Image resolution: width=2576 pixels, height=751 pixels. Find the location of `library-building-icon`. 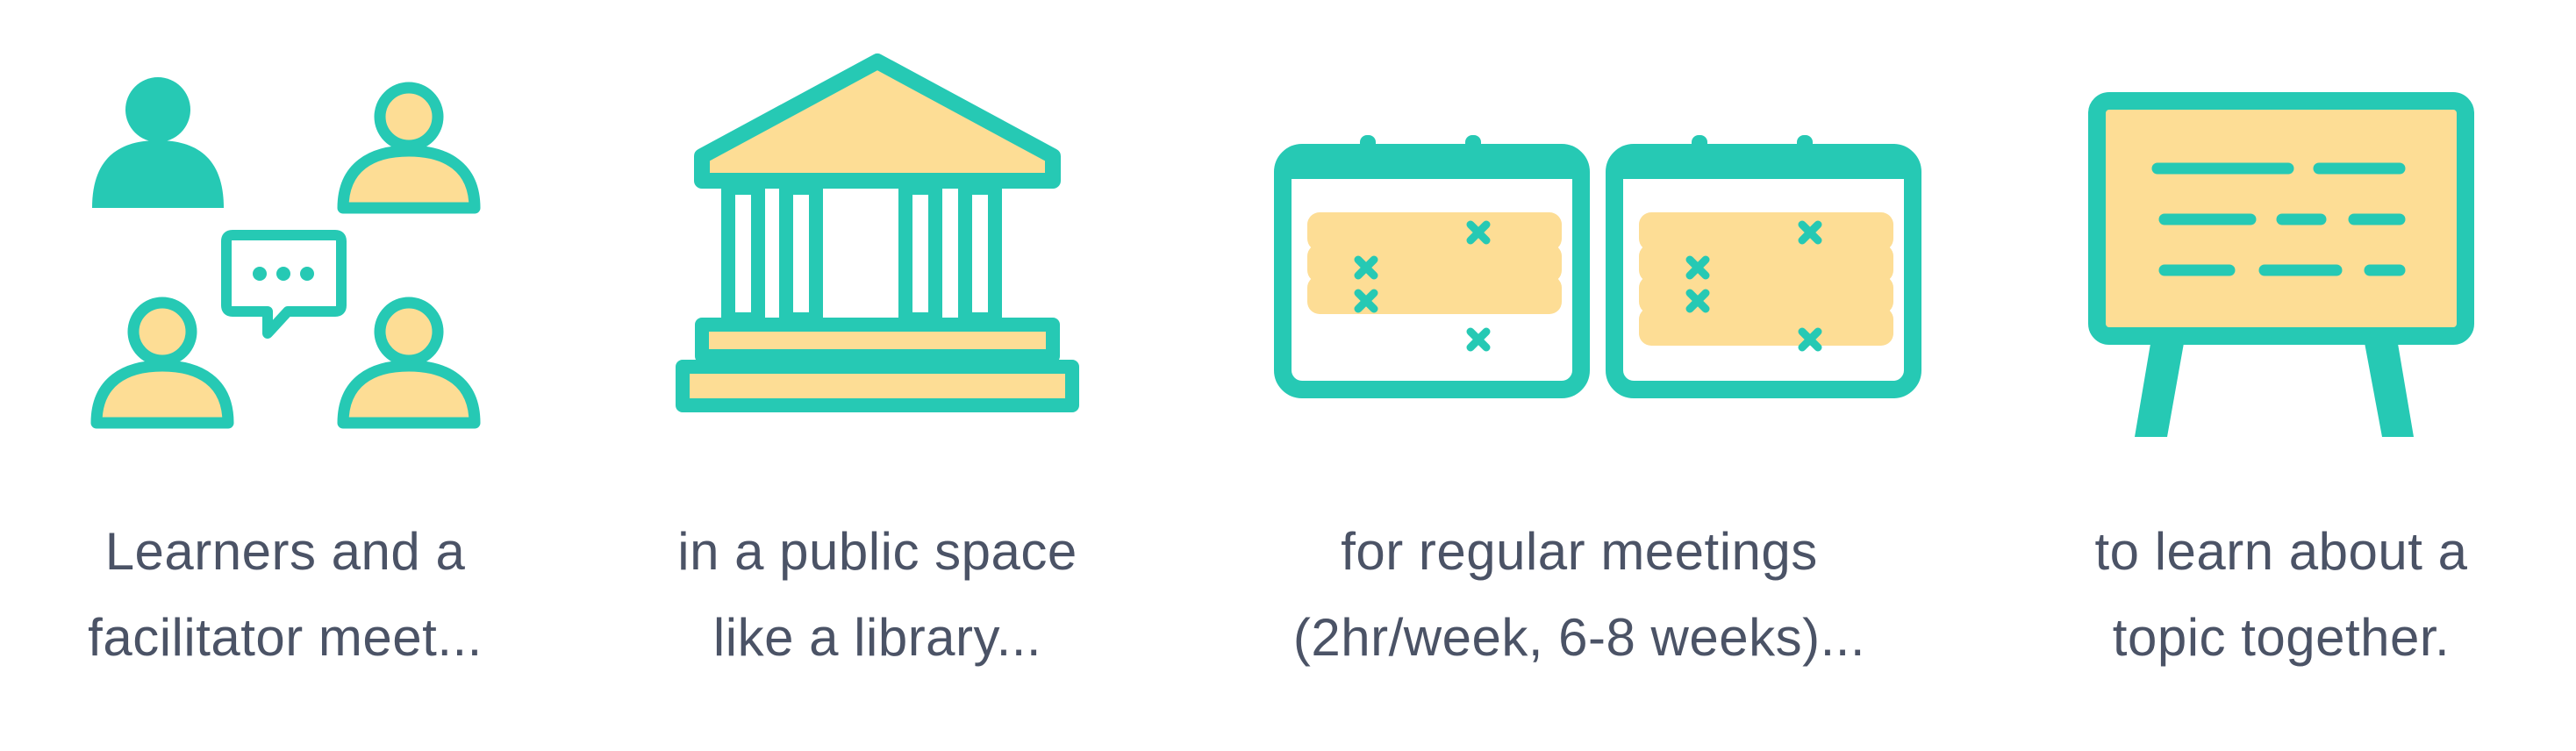

library-building-icon is located at coordinates (877, 233).